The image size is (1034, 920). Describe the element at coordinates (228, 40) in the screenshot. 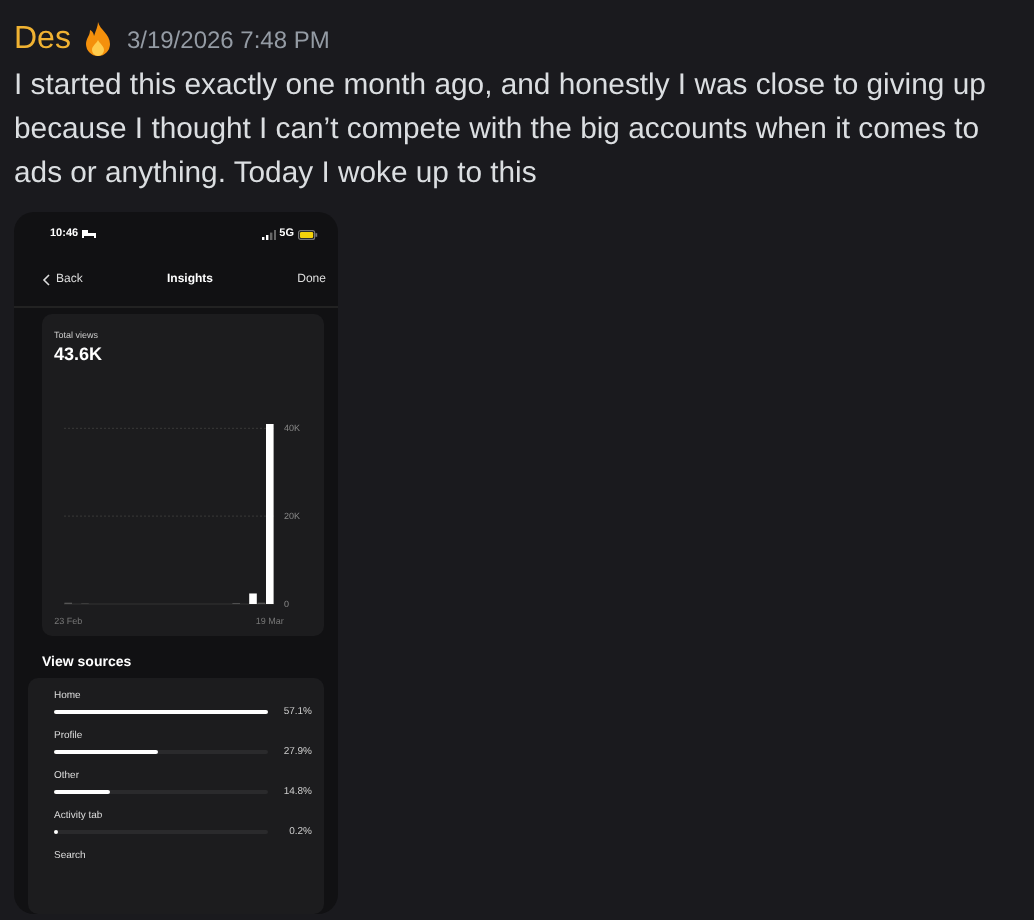

I see `timestamp: 3/19/2026 7:48 PM` at that location.